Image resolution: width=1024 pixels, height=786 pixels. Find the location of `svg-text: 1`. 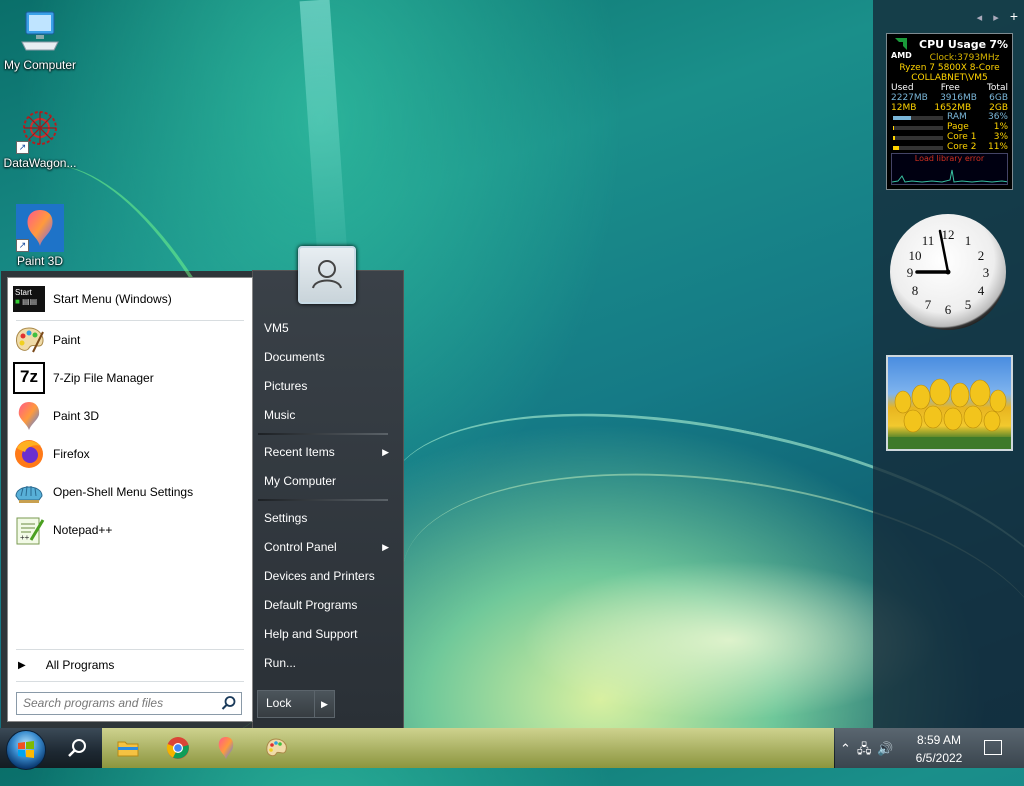

svg-text: 1 is located at coordinates (968, 240).